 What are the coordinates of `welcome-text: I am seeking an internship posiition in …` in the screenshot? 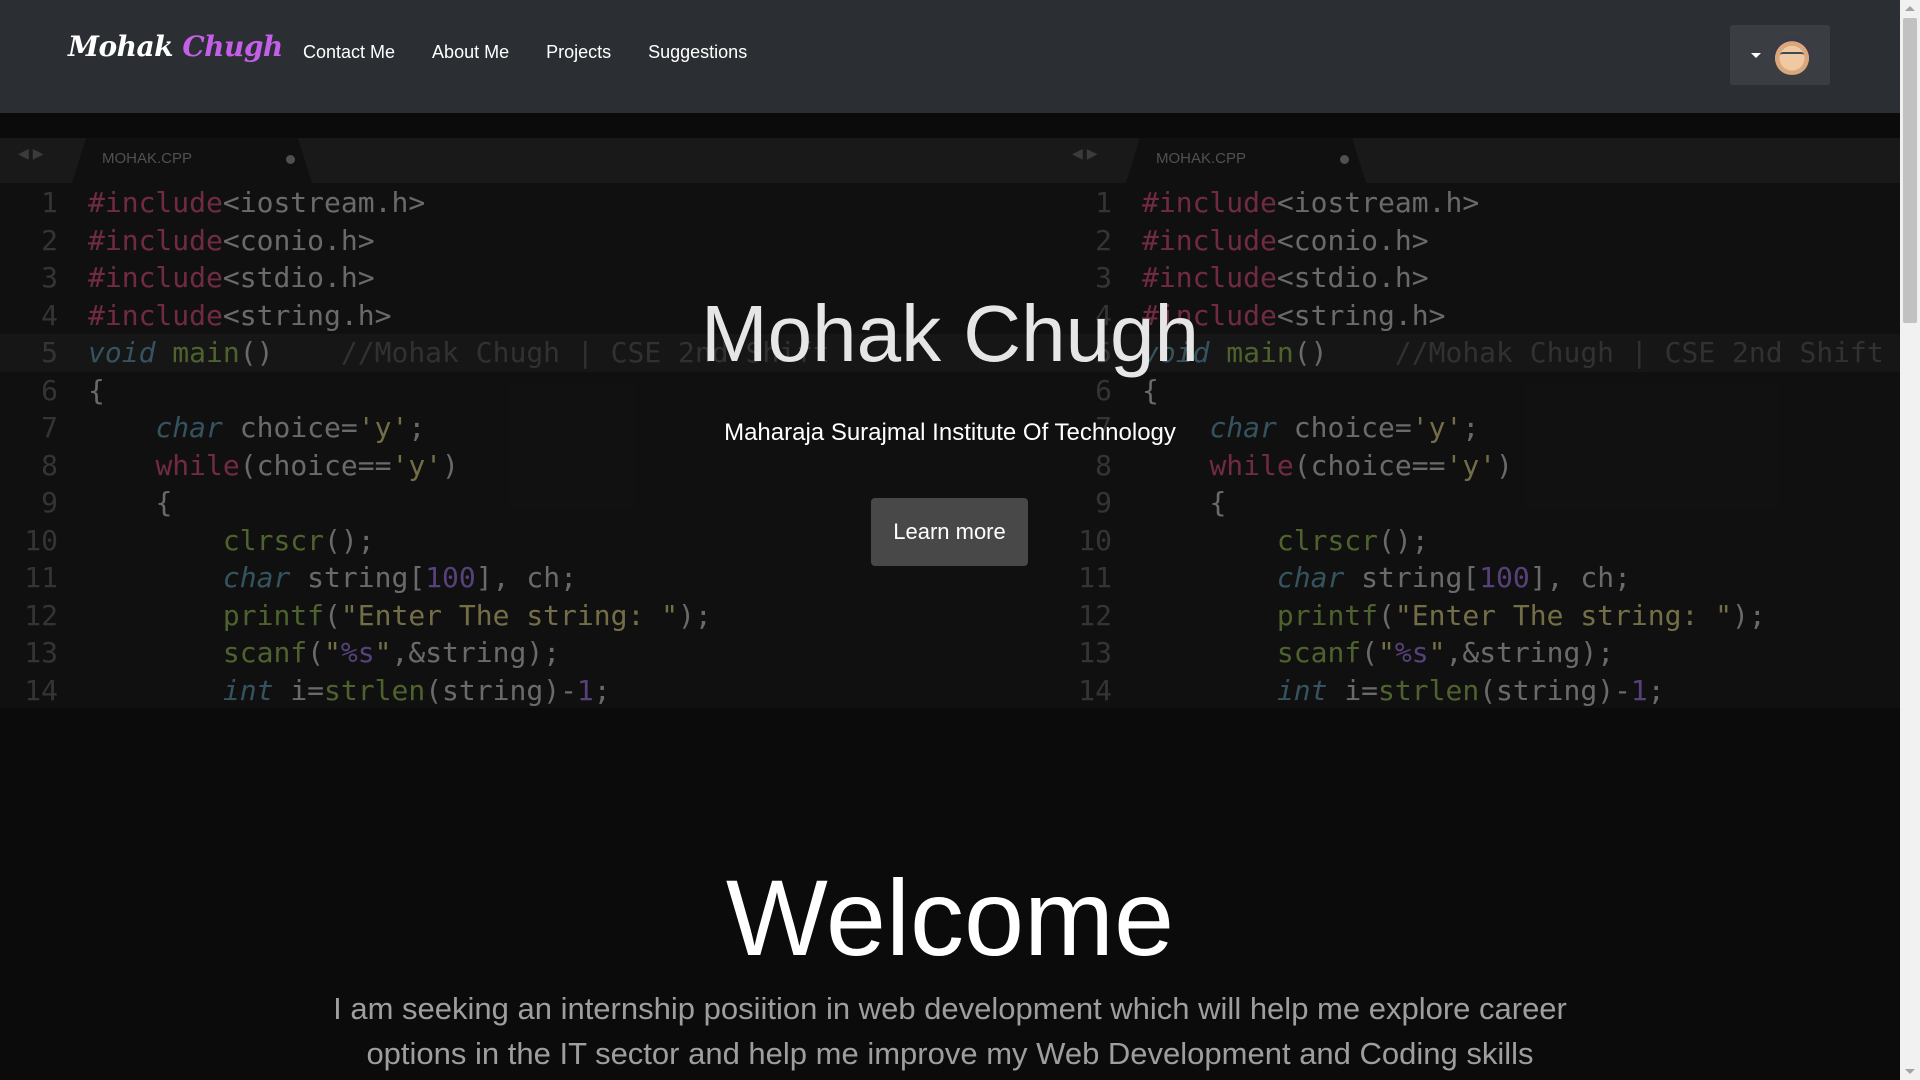 It's located at (950, 1031).